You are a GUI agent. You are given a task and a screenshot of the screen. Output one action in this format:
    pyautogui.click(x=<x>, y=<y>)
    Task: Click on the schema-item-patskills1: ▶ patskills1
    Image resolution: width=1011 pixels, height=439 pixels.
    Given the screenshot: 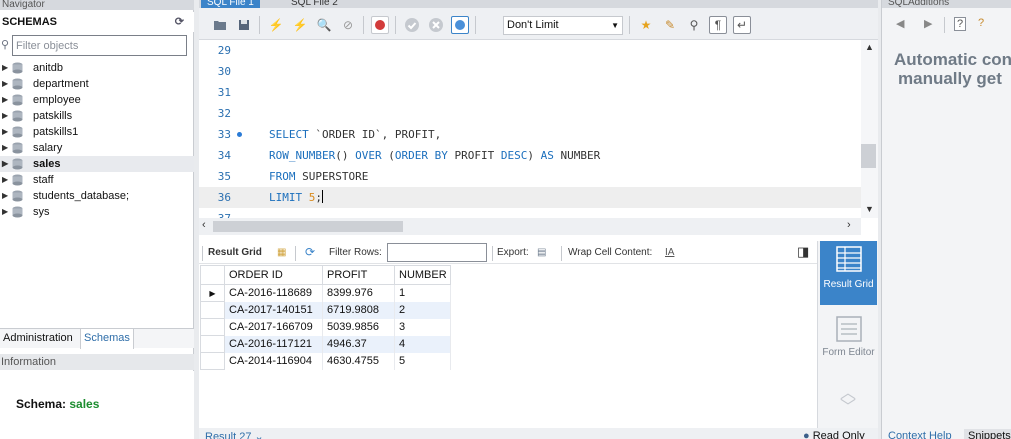 What is the action you would take?
    pyautogui.click(x=97, y=132)
    